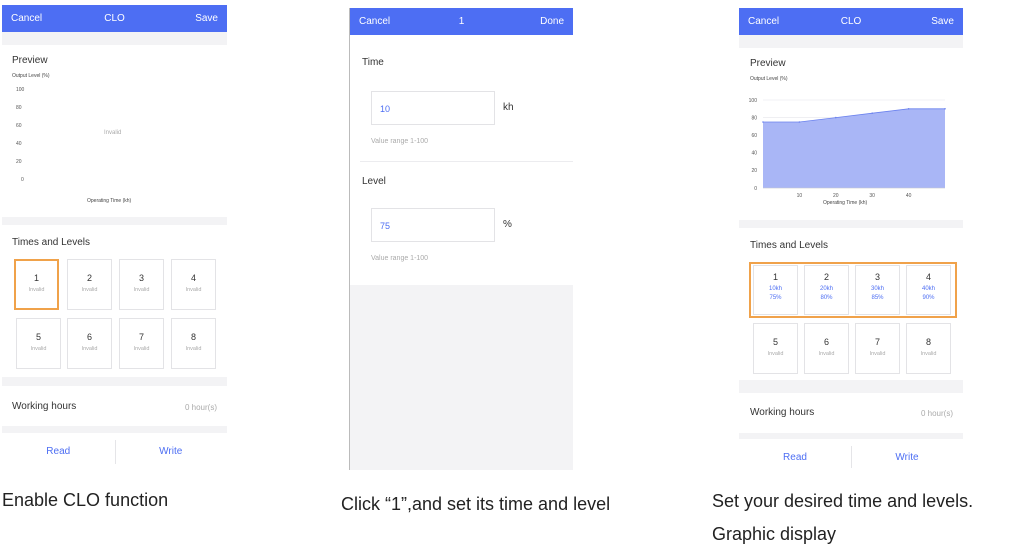 This screenshot has width=1014, height=546. Describe the element at coordinates (928, 298) in the screenshot. I see `tile-level: 90%` at that location.